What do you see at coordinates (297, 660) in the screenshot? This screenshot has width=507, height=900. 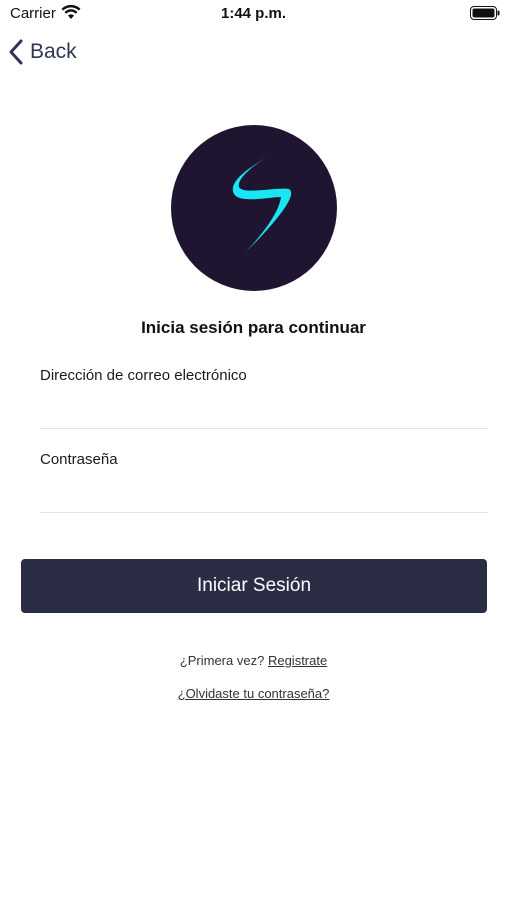 I see `register-link: Registrate` at bounding box center [297, 660].